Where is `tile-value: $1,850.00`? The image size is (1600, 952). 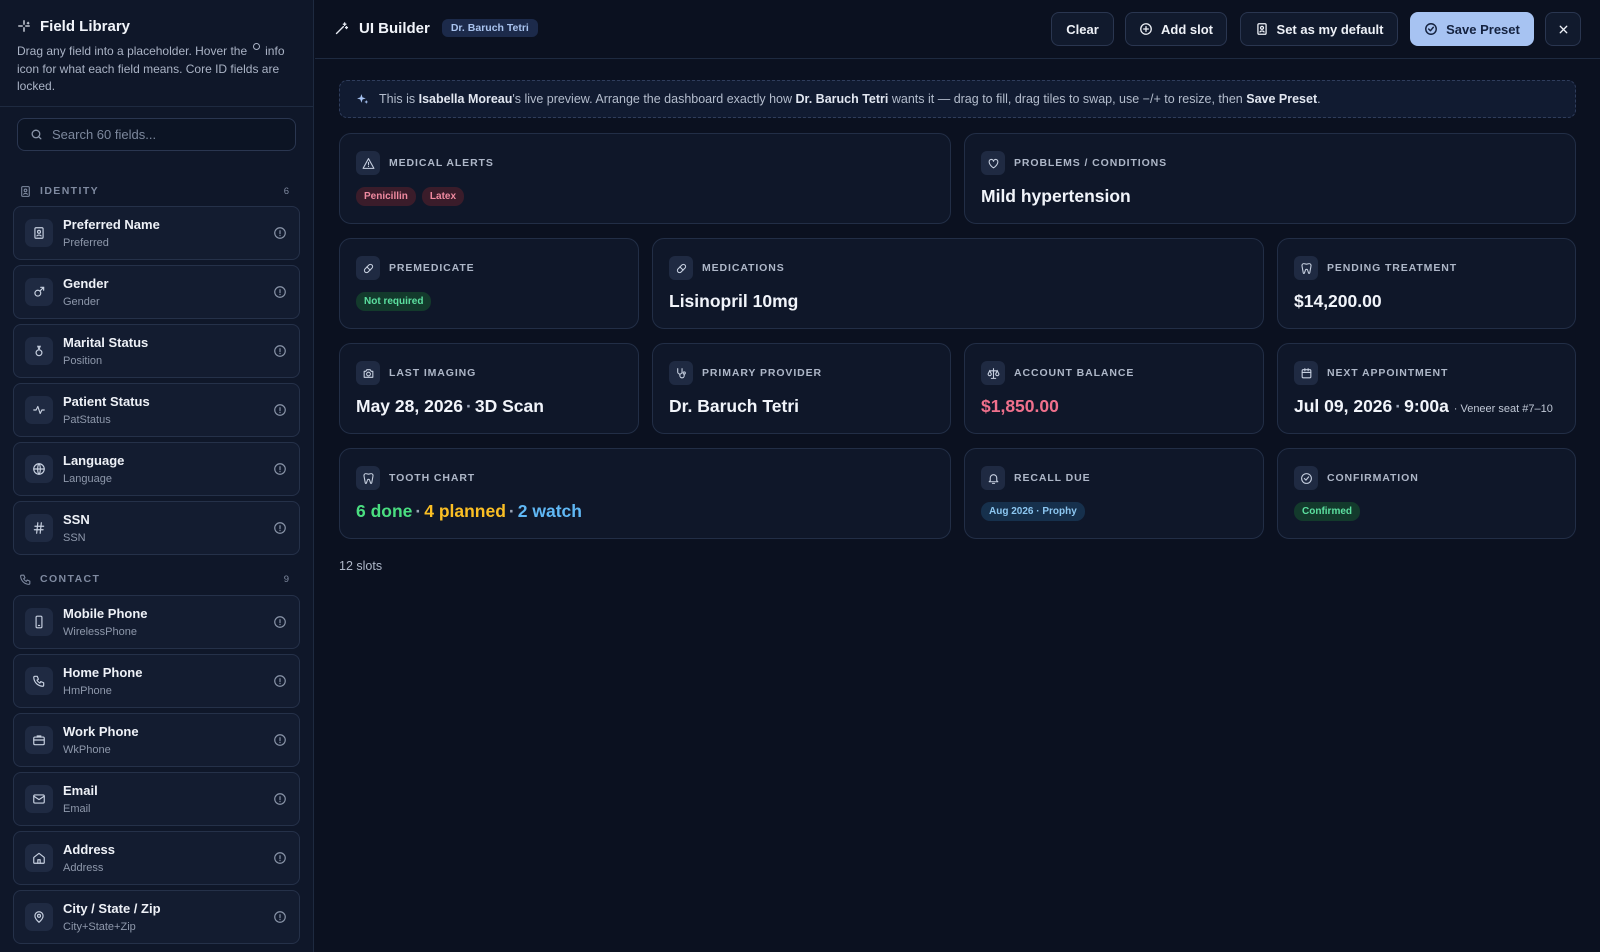 tile-value: $1,850.00 is located at coordinates (1020, 406).